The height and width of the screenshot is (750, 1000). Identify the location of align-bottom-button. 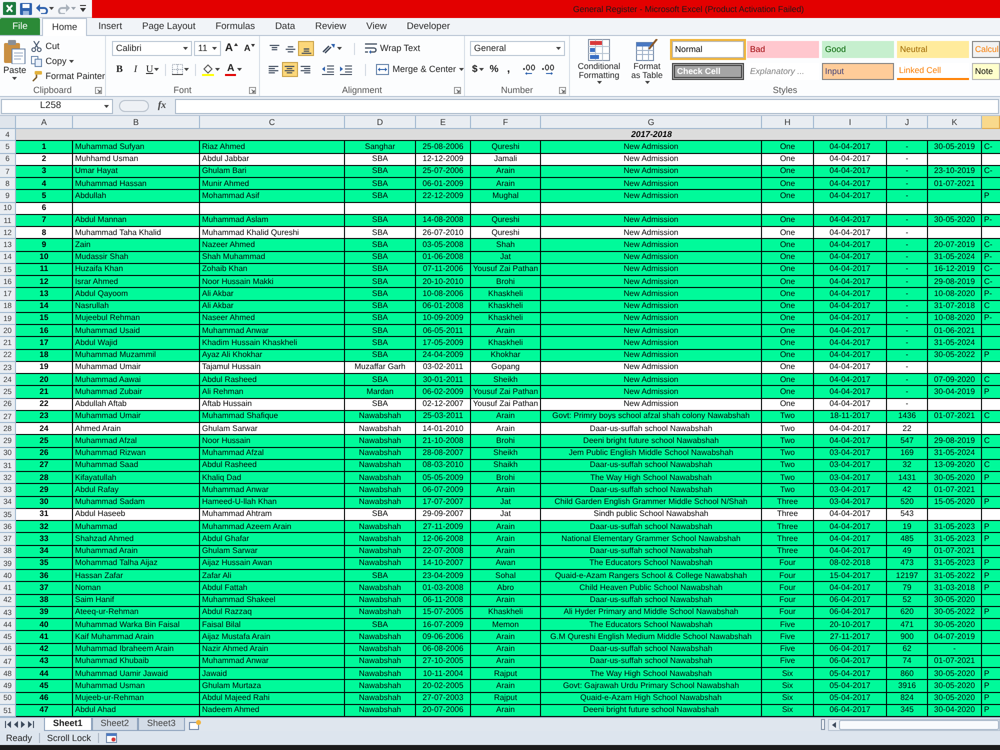
(306, 48).